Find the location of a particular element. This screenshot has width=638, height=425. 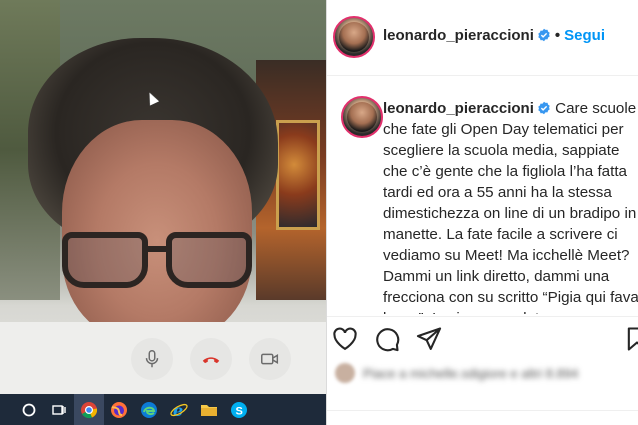

internet-explorer-icon: e is located at coordinates (179, 409).